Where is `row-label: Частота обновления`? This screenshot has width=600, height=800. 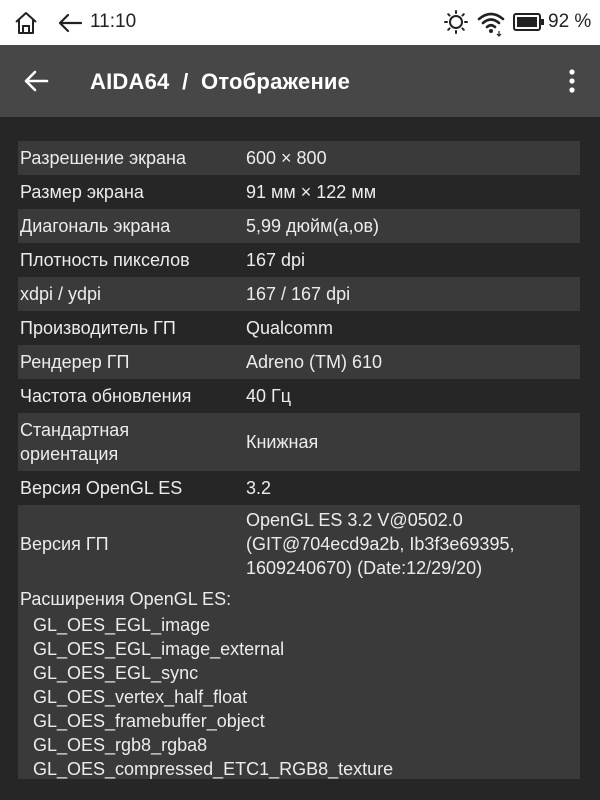
row-label: Частота обновления is located at coordinates (106, 395).